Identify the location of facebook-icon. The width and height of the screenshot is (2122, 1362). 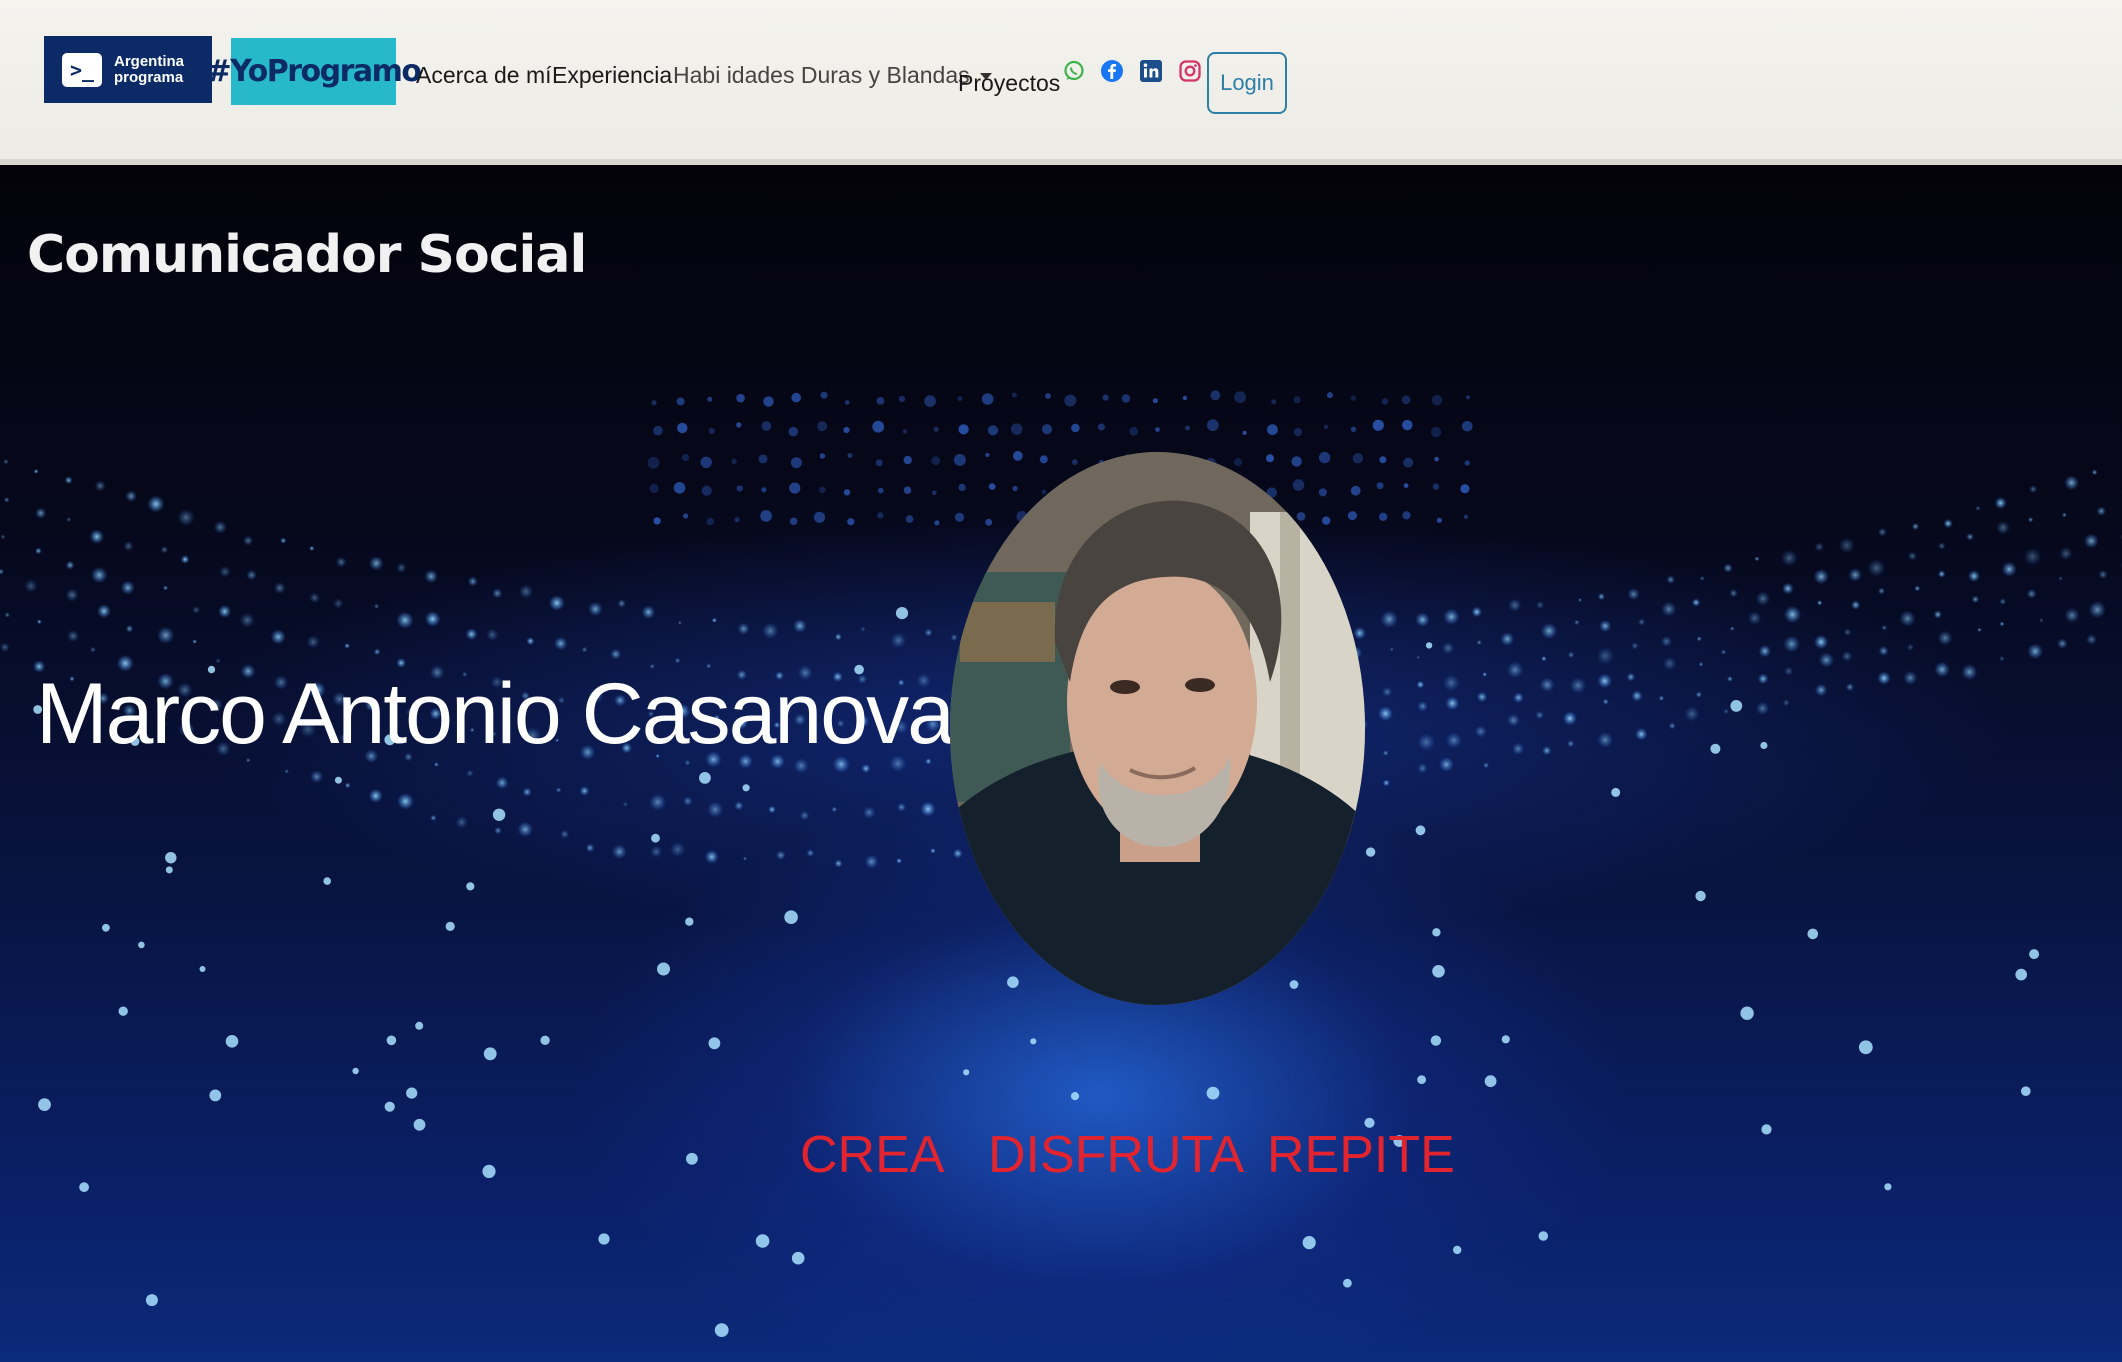
(1112, 71).